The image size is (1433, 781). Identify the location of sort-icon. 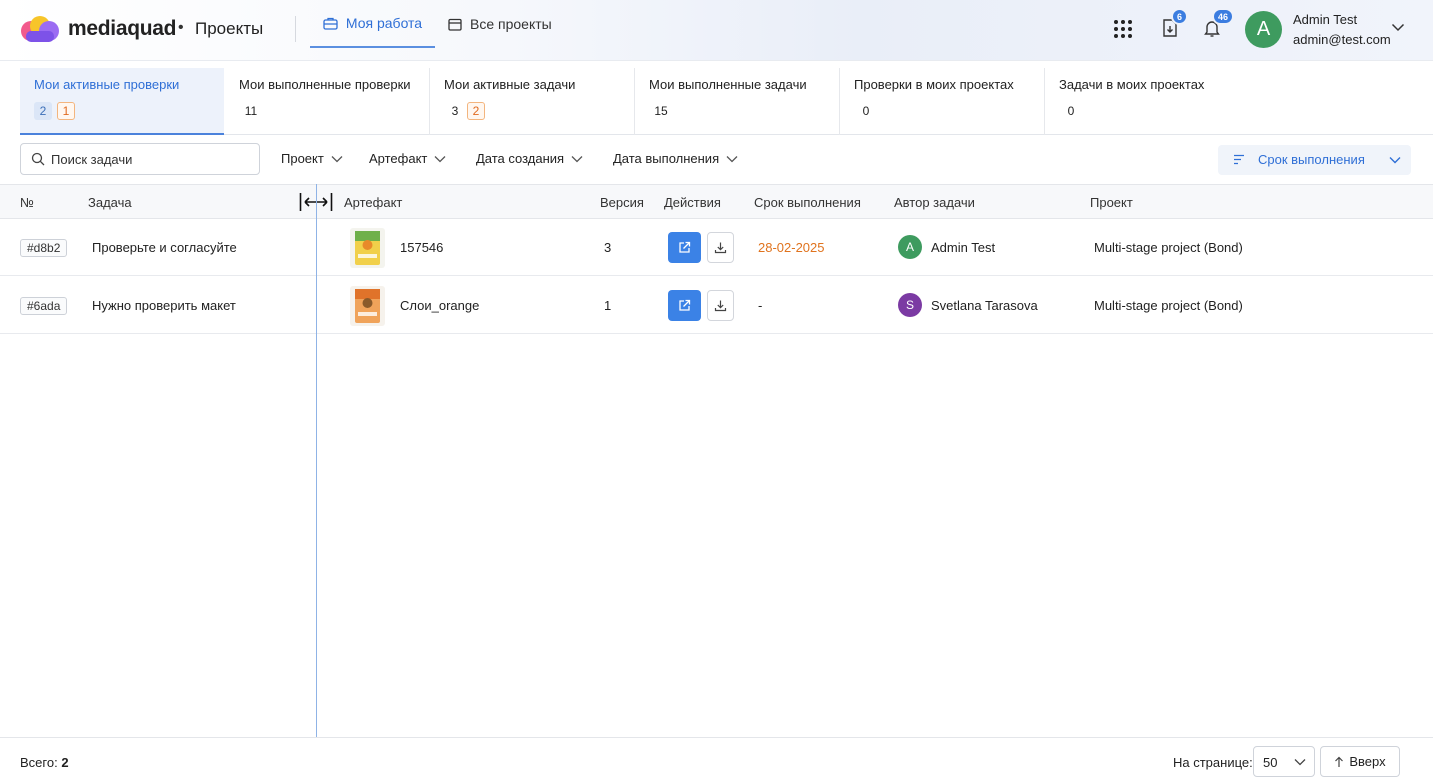
(1239, 159).